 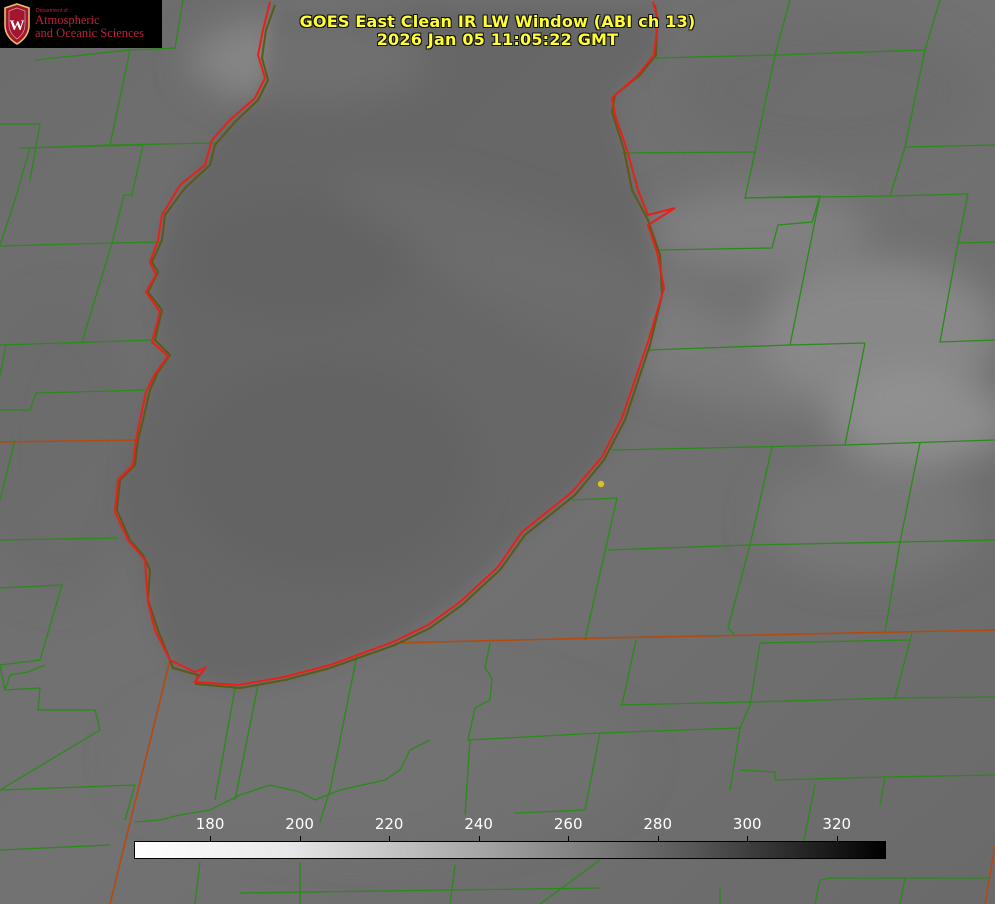 I want to click on timestamp-title: 2026 Jan 05 11:05:22 GMT, so click(x=497, y=39).